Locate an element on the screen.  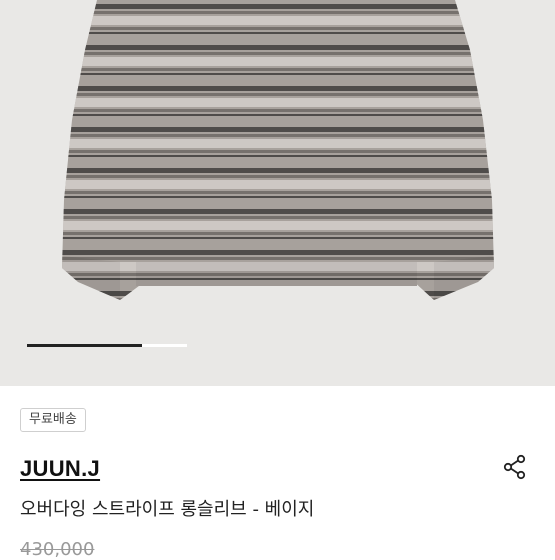
share-button is located at coordinates (515, 467).